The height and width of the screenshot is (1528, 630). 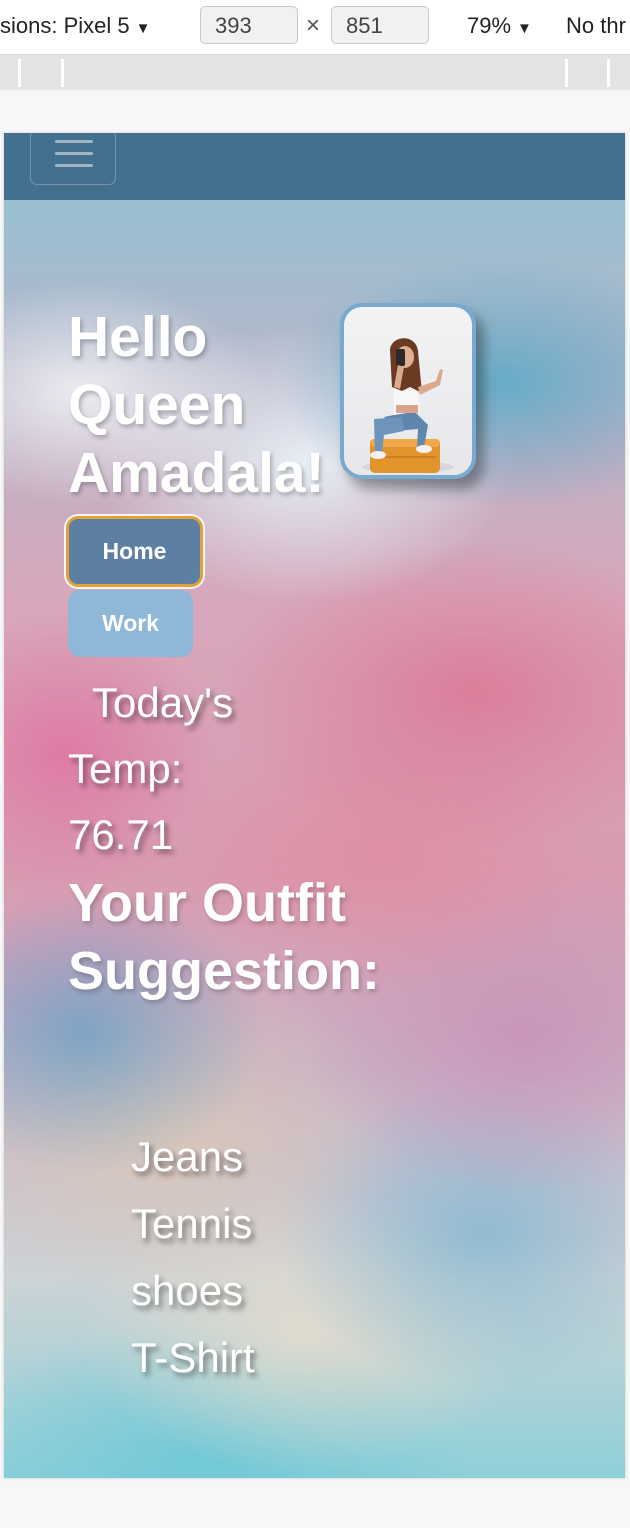 What do you see at coordinates (596, 26) in the screenshot?
I see `throttle-select: No thr` at bounding box center [596, 26].